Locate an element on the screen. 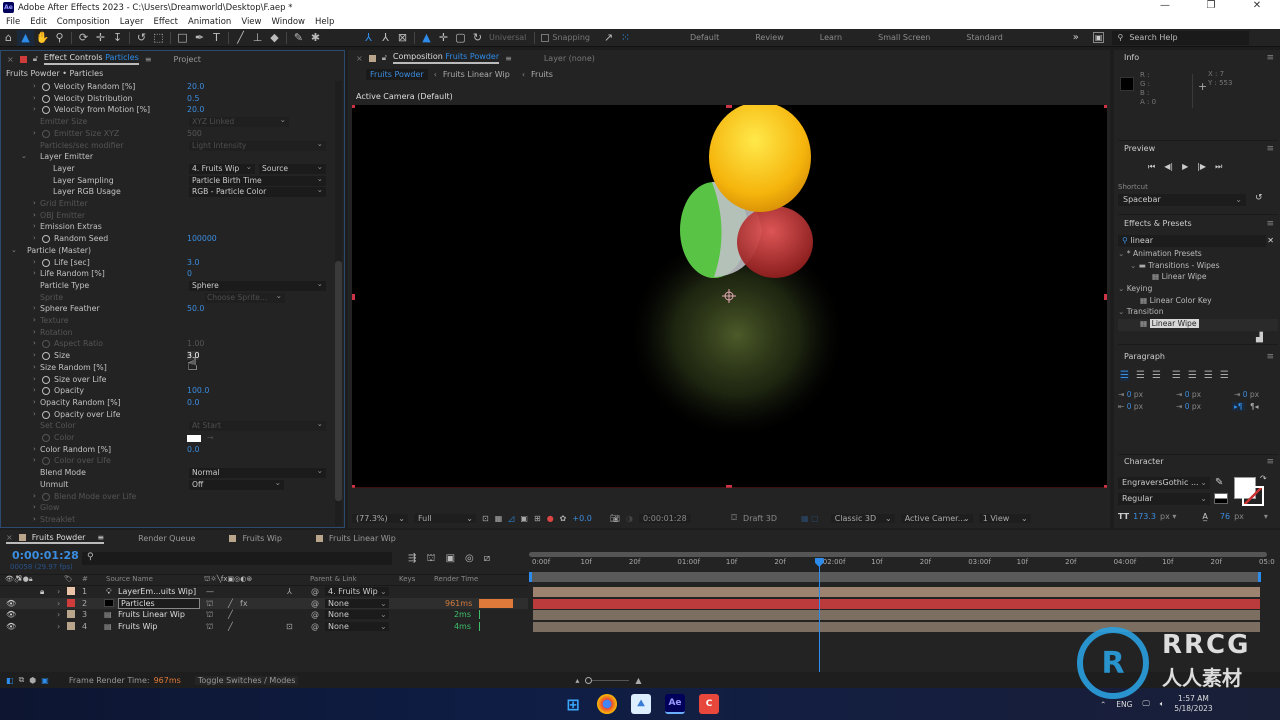 Image resolution: width=1280 pixels, height=720 pixels. brush-tool-icon: ╱ is located at coordinates (240, 38).